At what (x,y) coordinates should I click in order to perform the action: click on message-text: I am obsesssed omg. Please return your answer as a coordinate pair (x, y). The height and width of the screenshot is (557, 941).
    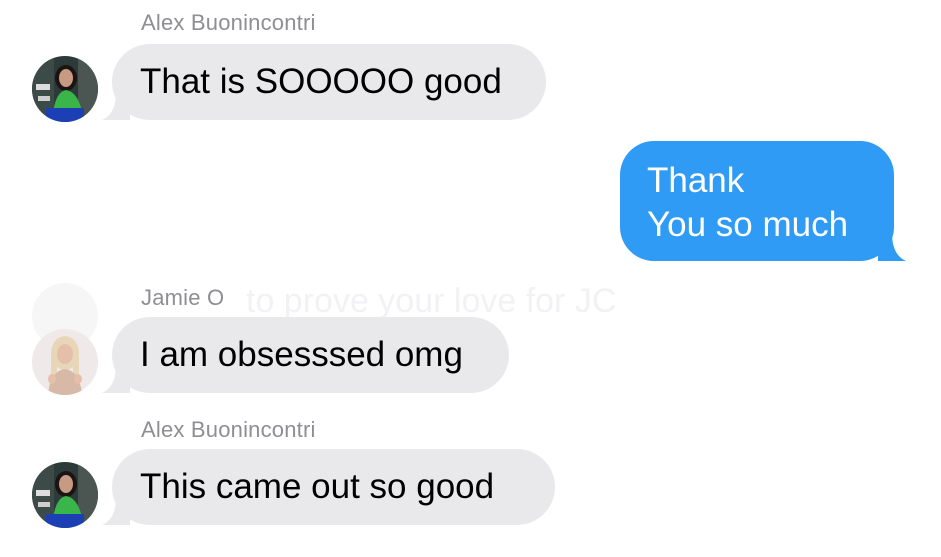
    Looking at the image, I should click on (301, 354).